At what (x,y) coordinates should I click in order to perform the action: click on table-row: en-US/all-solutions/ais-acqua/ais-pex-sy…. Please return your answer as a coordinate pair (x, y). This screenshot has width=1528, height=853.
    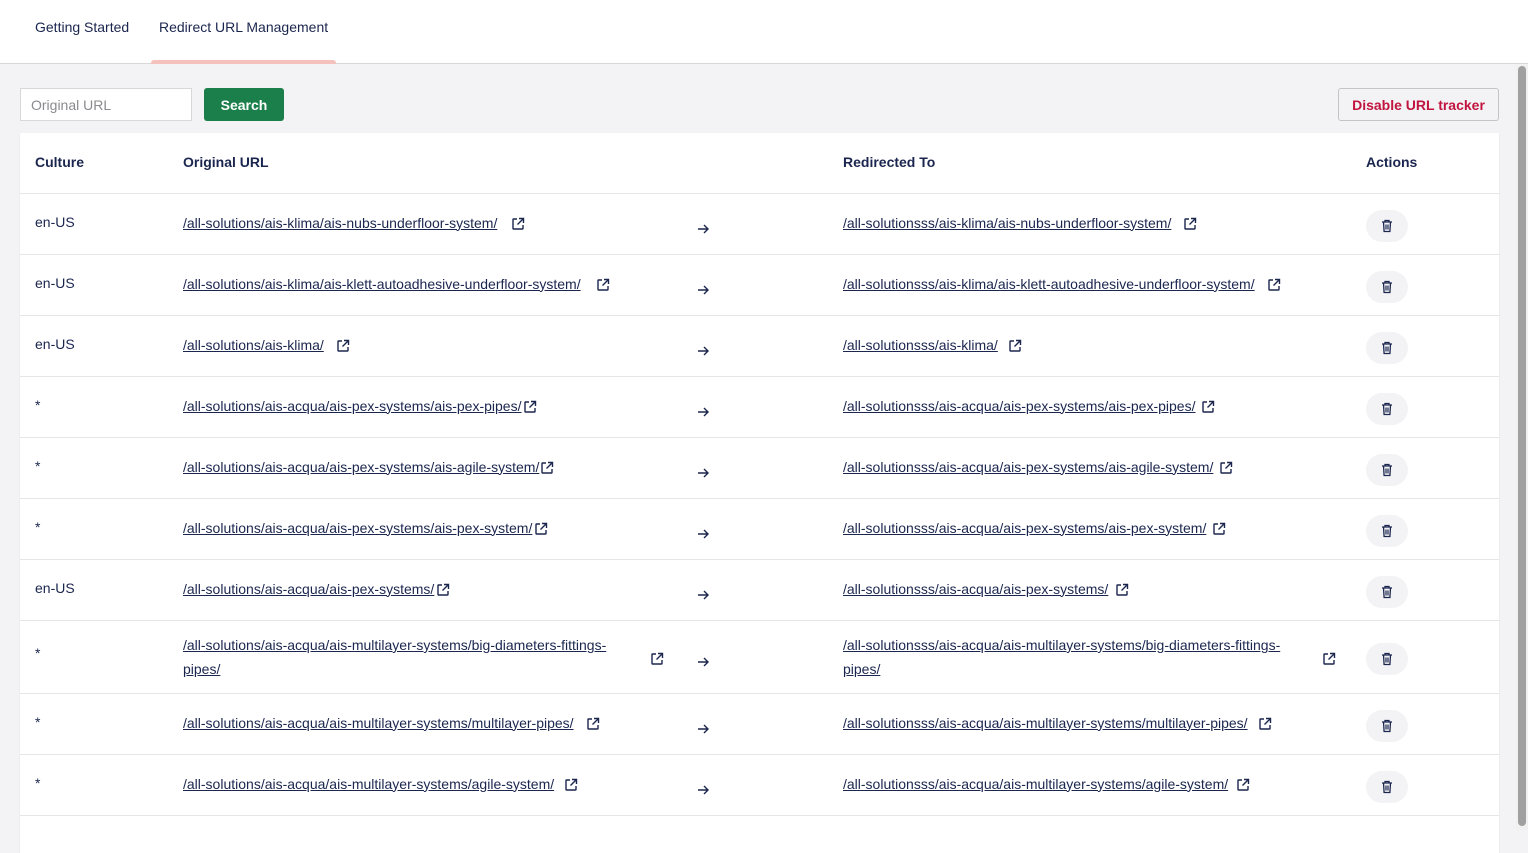
    Looking at the image, I should click on (759, 590).